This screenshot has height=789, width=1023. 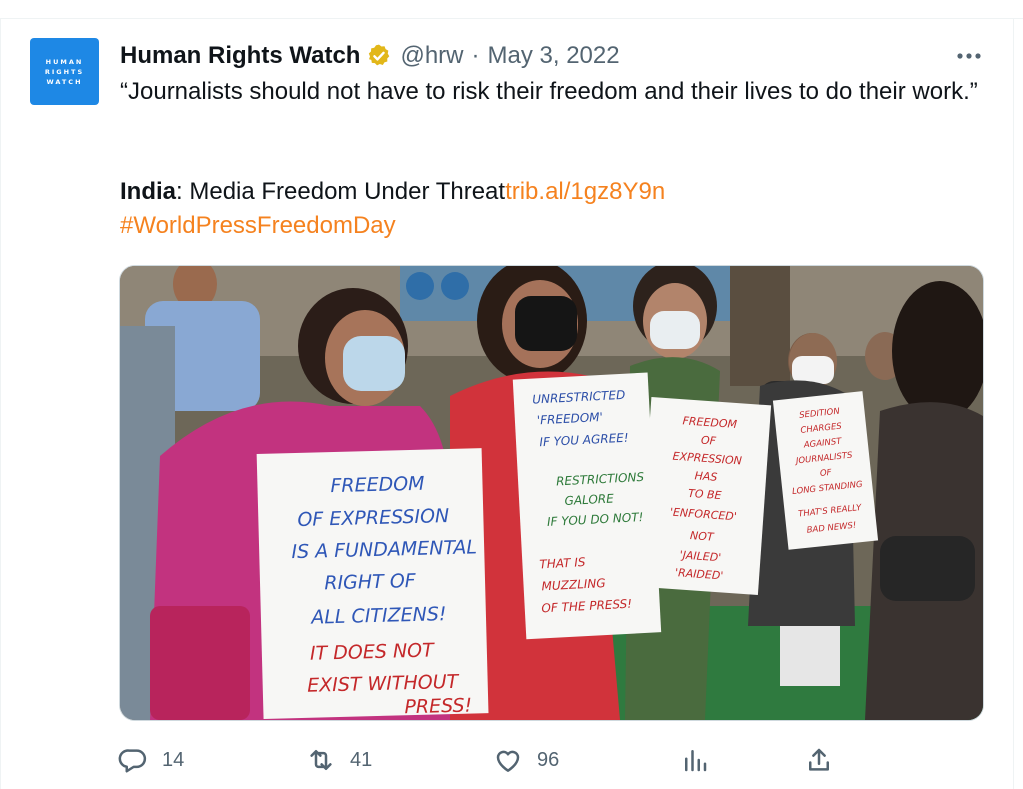 What do you see at coordinates (675, 330) in the screenshot?
I see `woman3-mask` at bounding box center [675, 330].